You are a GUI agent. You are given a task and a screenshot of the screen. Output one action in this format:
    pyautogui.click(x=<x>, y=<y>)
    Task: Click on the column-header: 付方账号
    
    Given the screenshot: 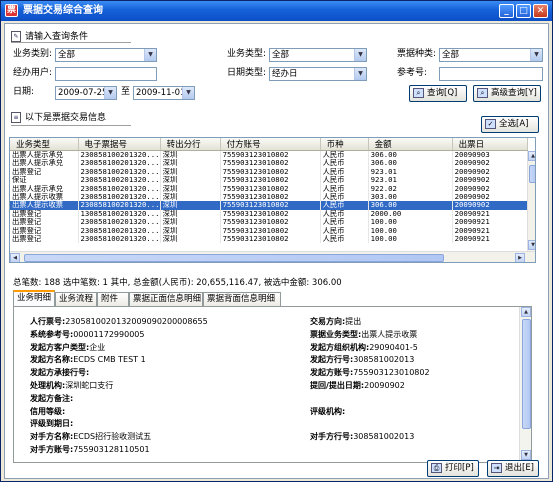 What is the action you would take?
    pyautogui.click(x=270, y=144)
    